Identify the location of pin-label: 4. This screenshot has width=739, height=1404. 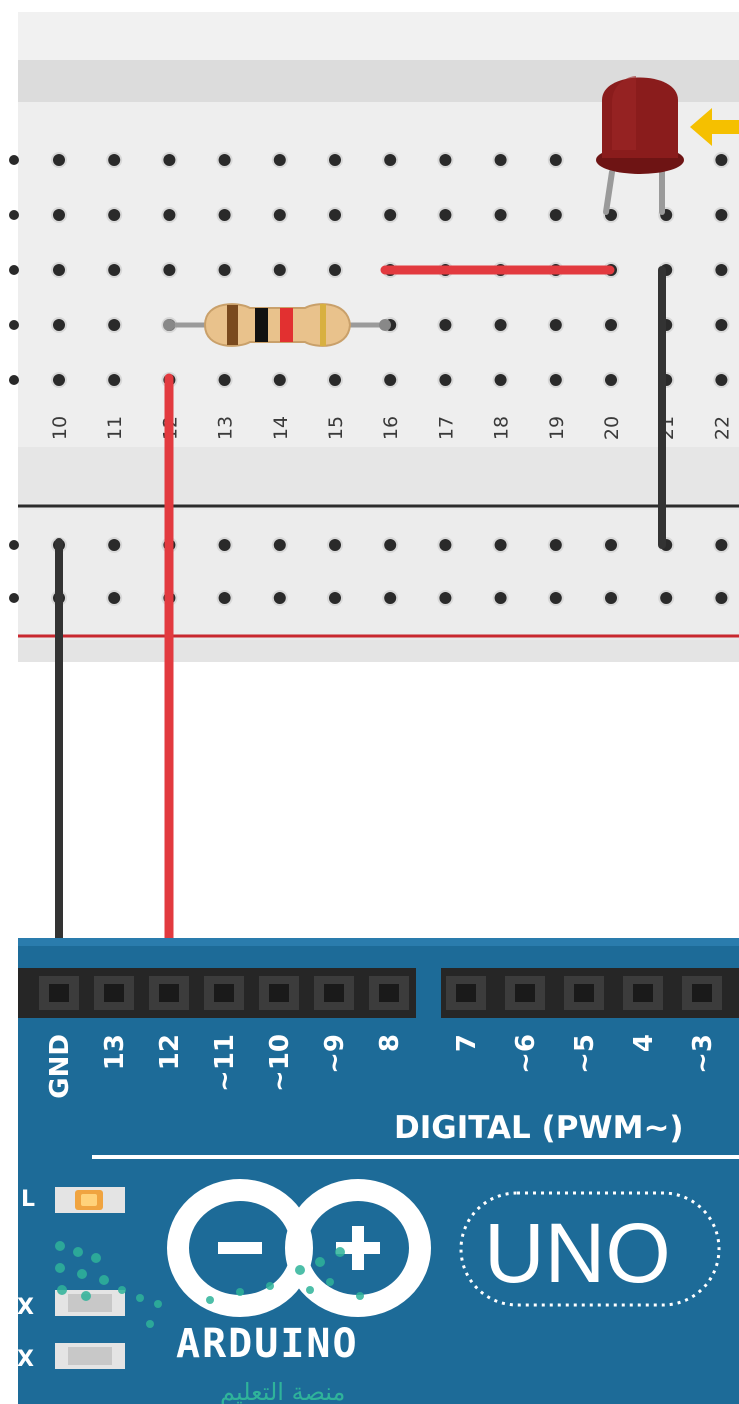
(644, 1043).